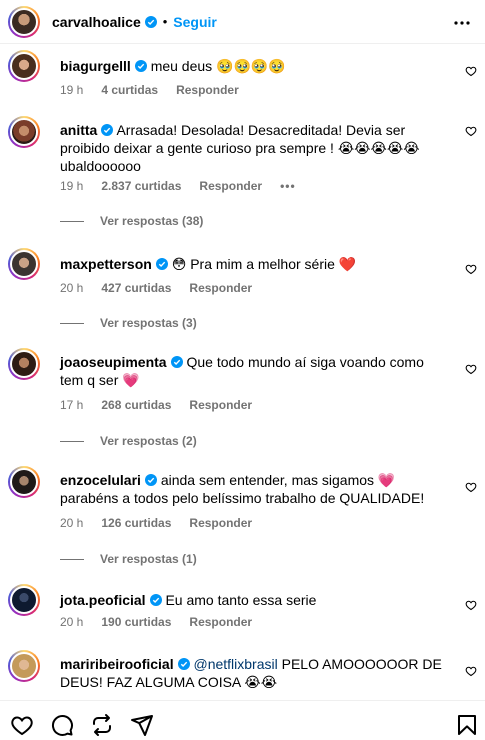 This screenshot has width=485, height=740. Describe the element at coordinates (22, 725) in the screenshot. I see `like-icon` at that location.